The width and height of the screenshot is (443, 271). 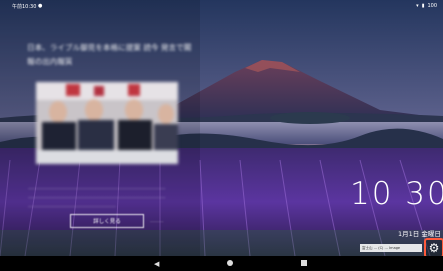 I want to click on settings-button: ⚙, so click(x=433, y=248).